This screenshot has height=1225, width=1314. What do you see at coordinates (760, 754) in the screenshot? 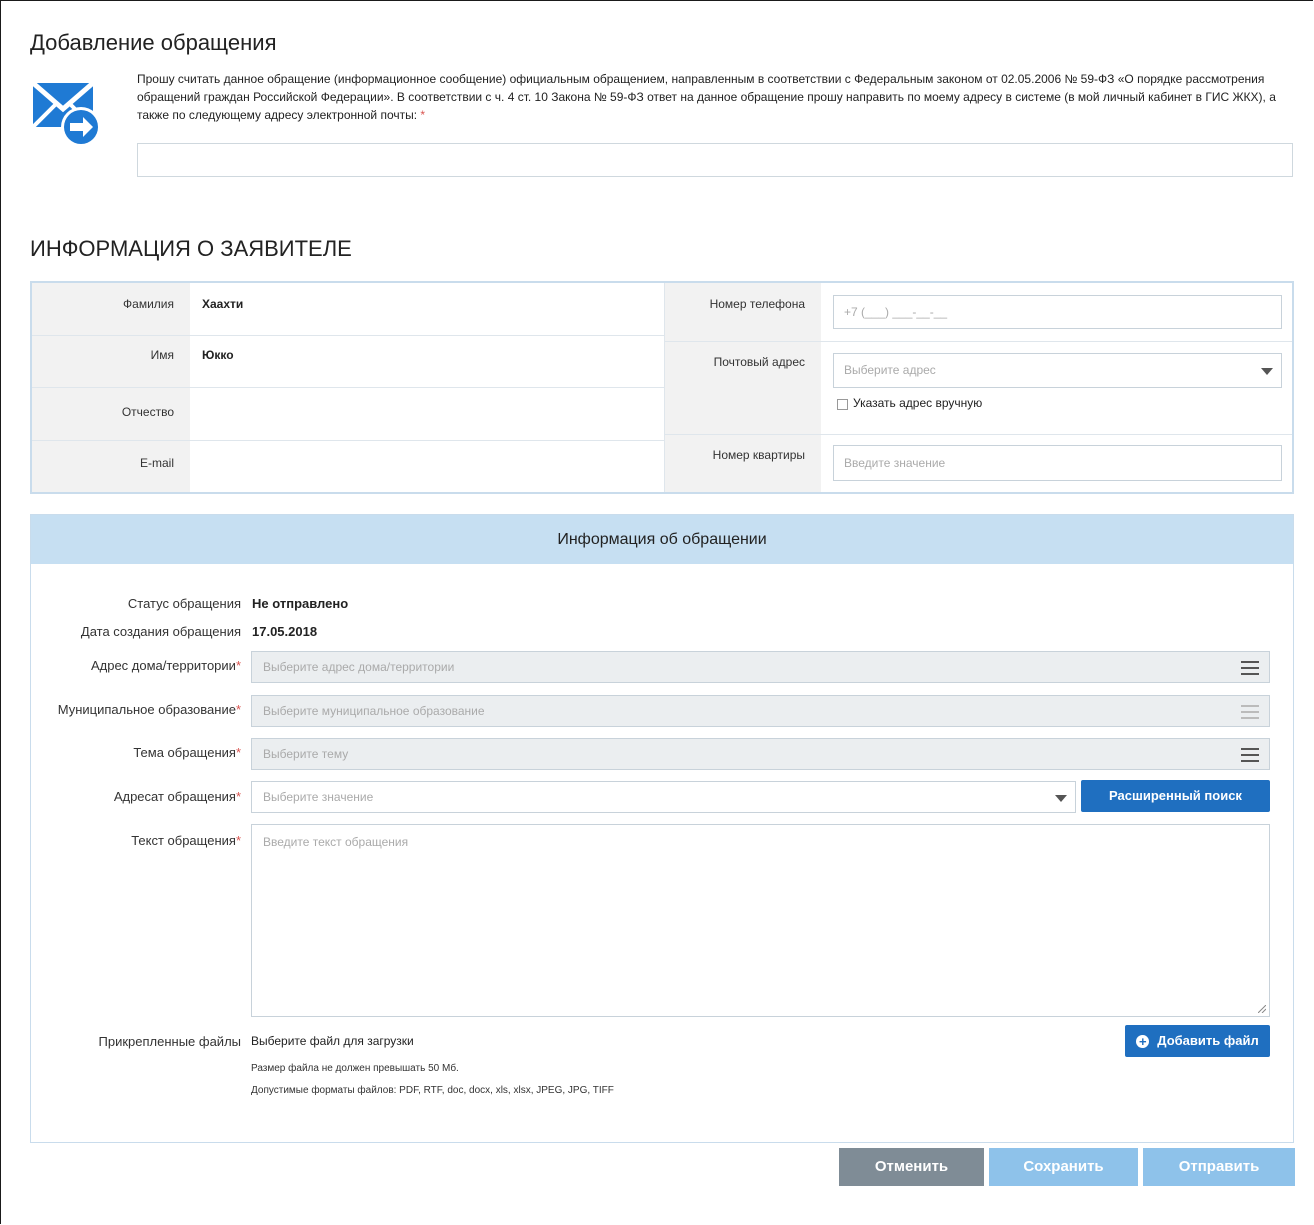
I see `topic-field: Выберите тему` at bounding box center [760, 754].